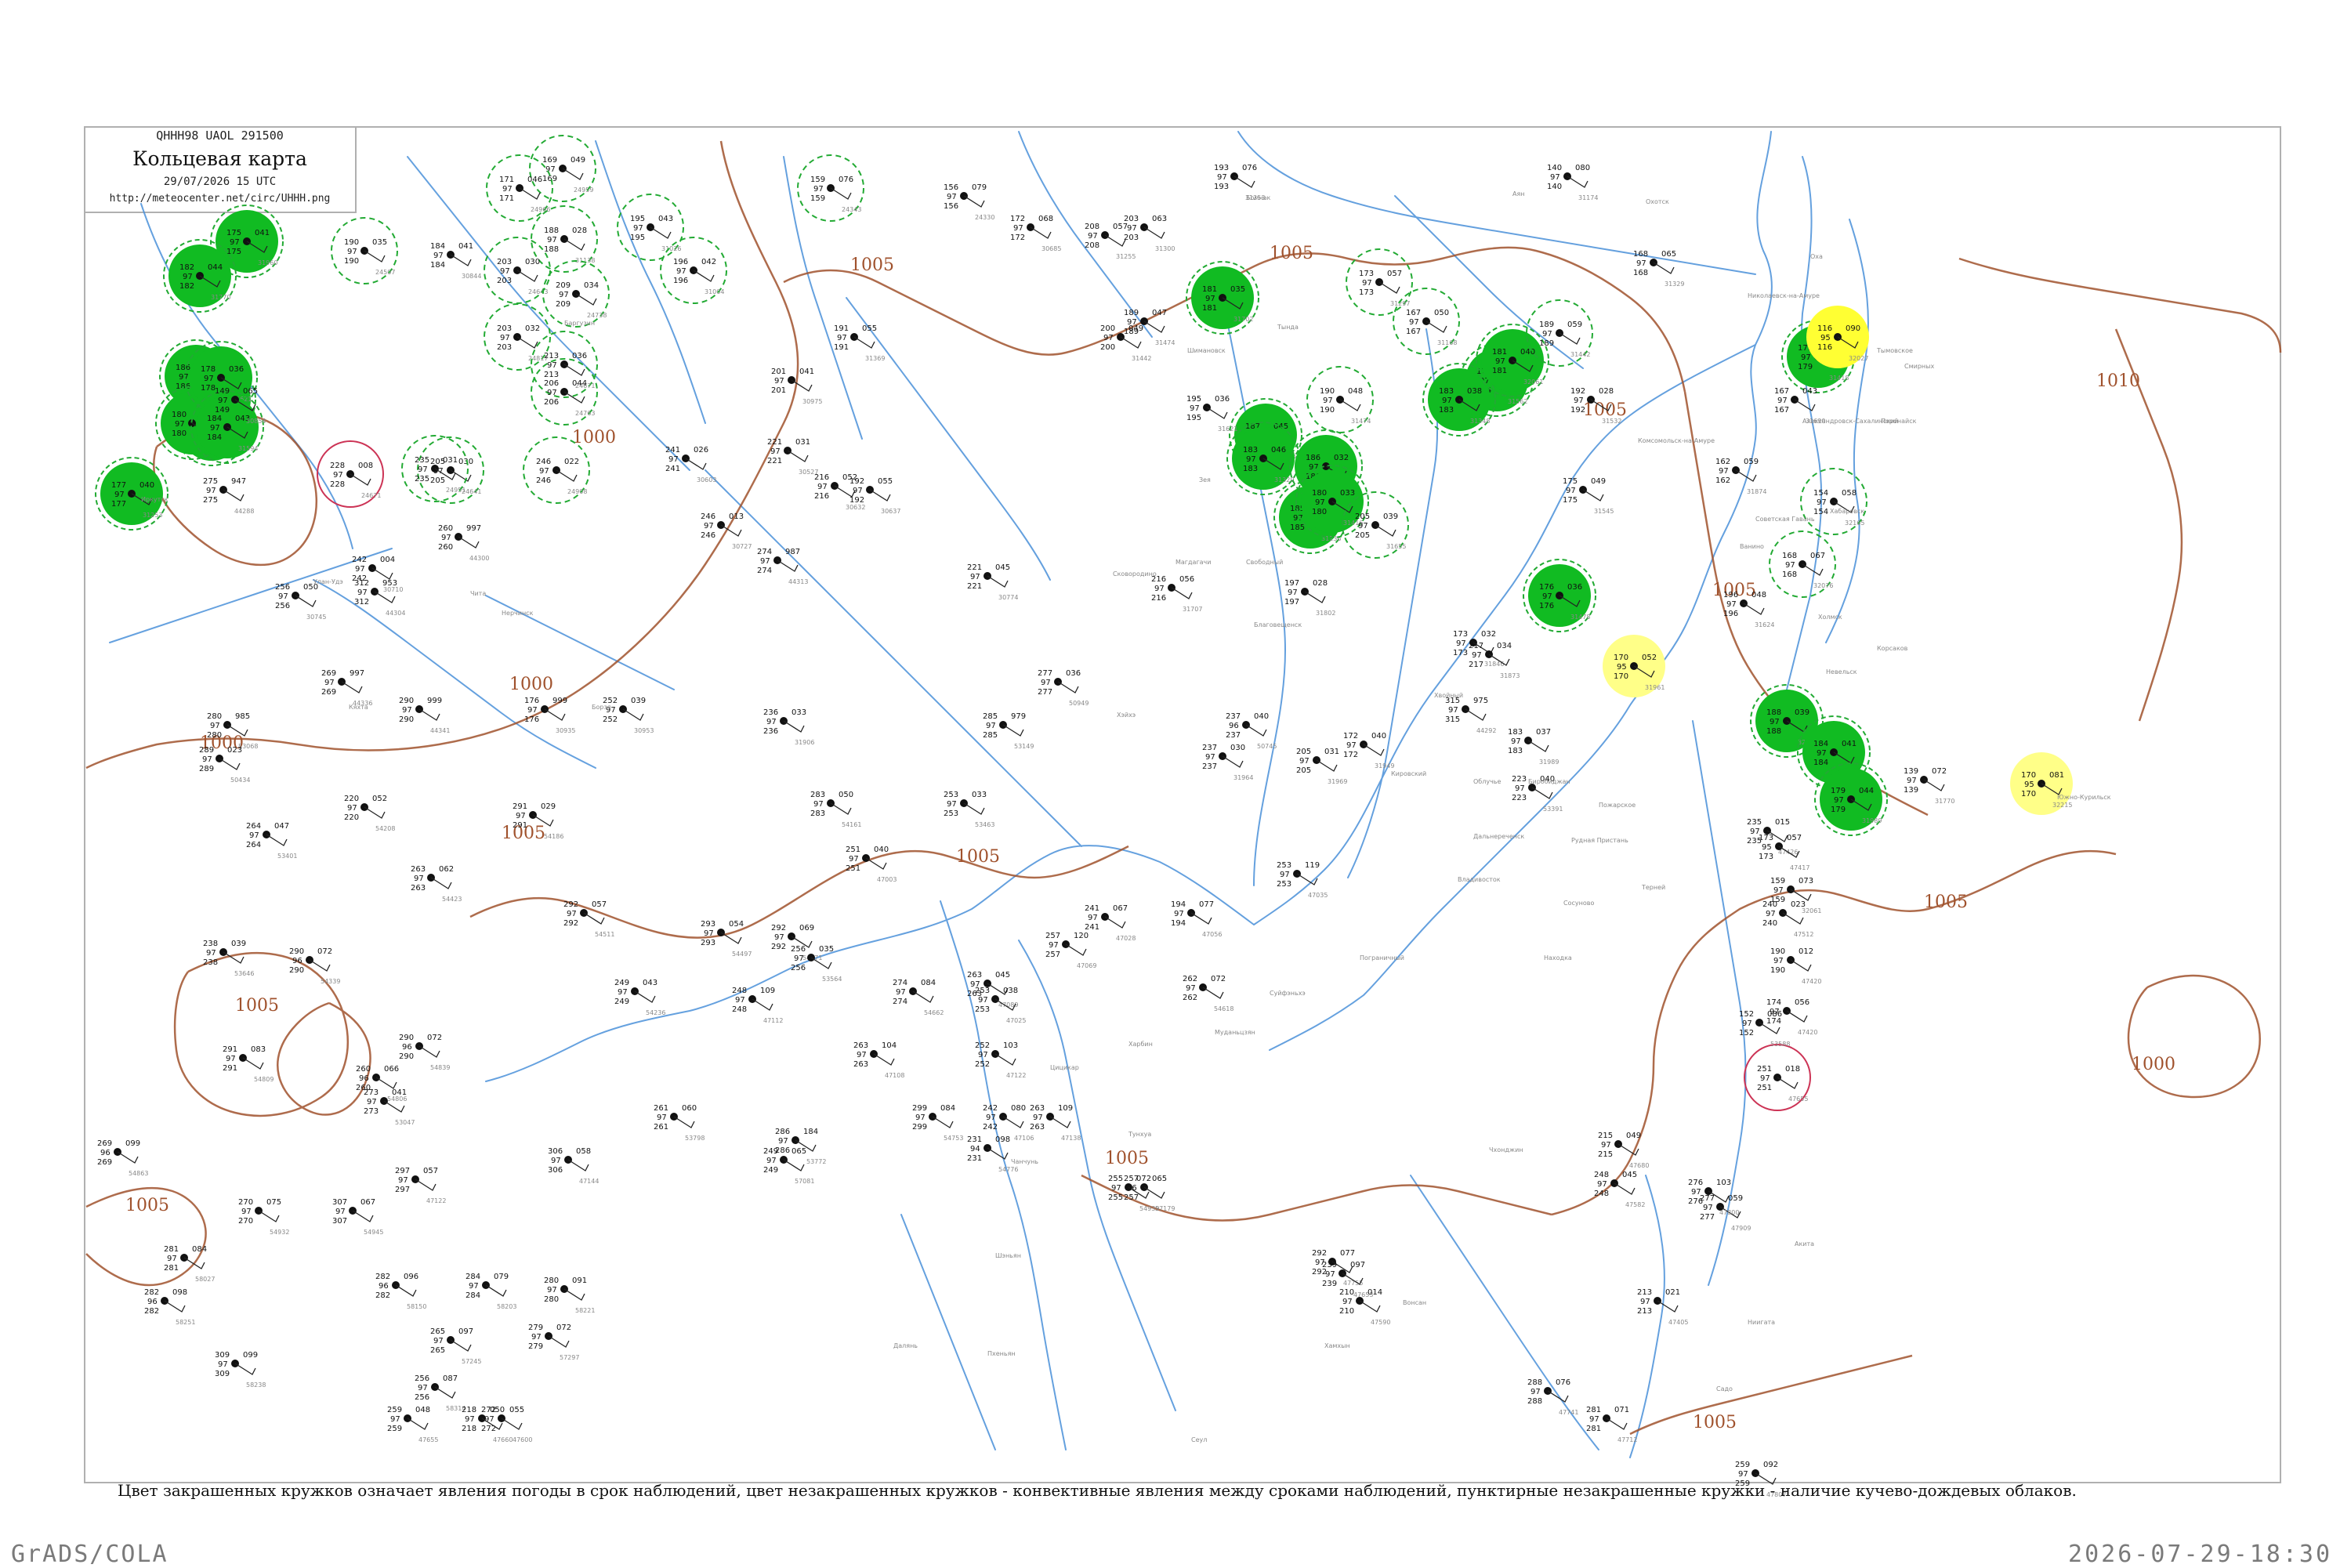 The height and width of the screenshot is (1568, 2351). I want to click on station-temperature-min: 239, so click(1329, 1284).